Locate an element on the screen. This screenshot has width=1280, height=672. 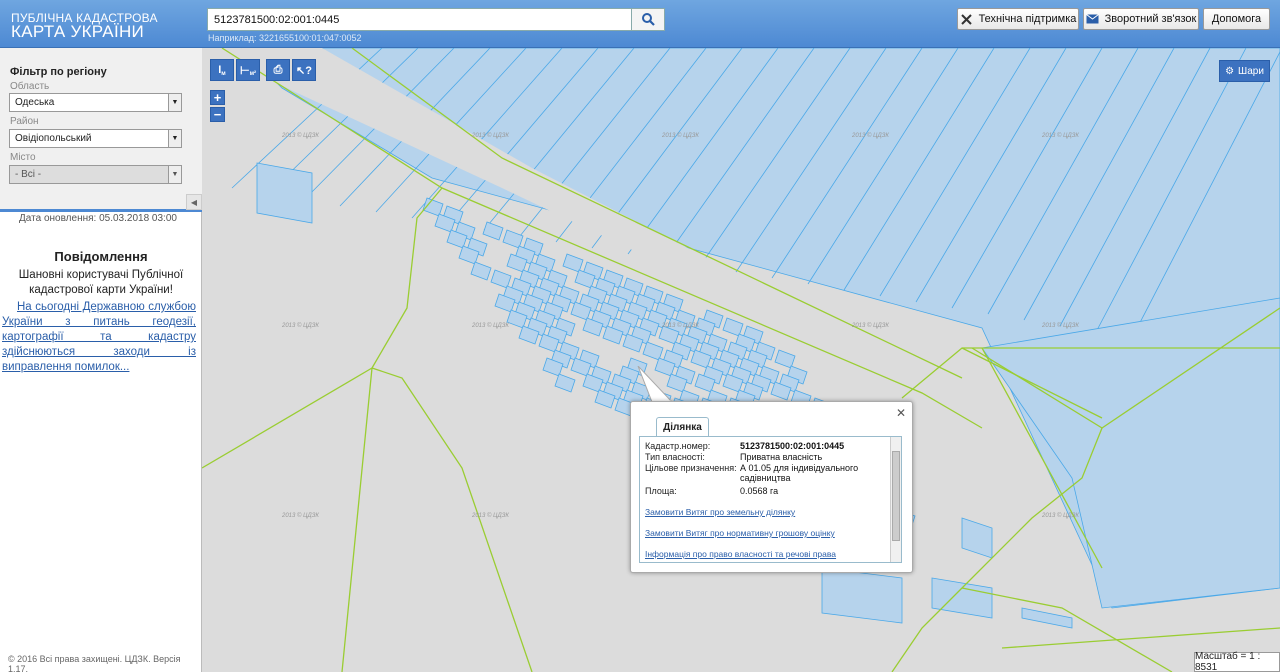
chevron-left-icon: ◀ is located at coordinates (194, 202).